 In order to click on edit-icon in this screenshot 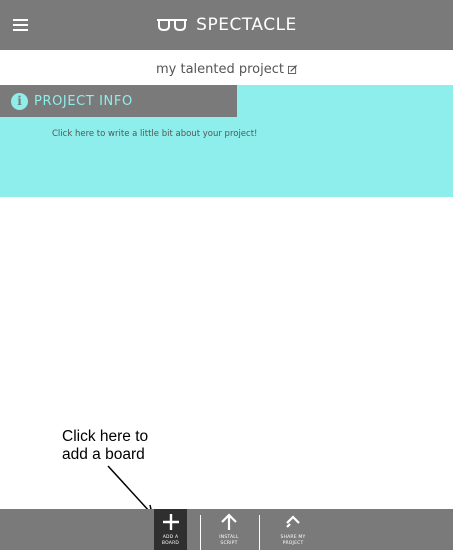, I will do `click(292, 69)`.